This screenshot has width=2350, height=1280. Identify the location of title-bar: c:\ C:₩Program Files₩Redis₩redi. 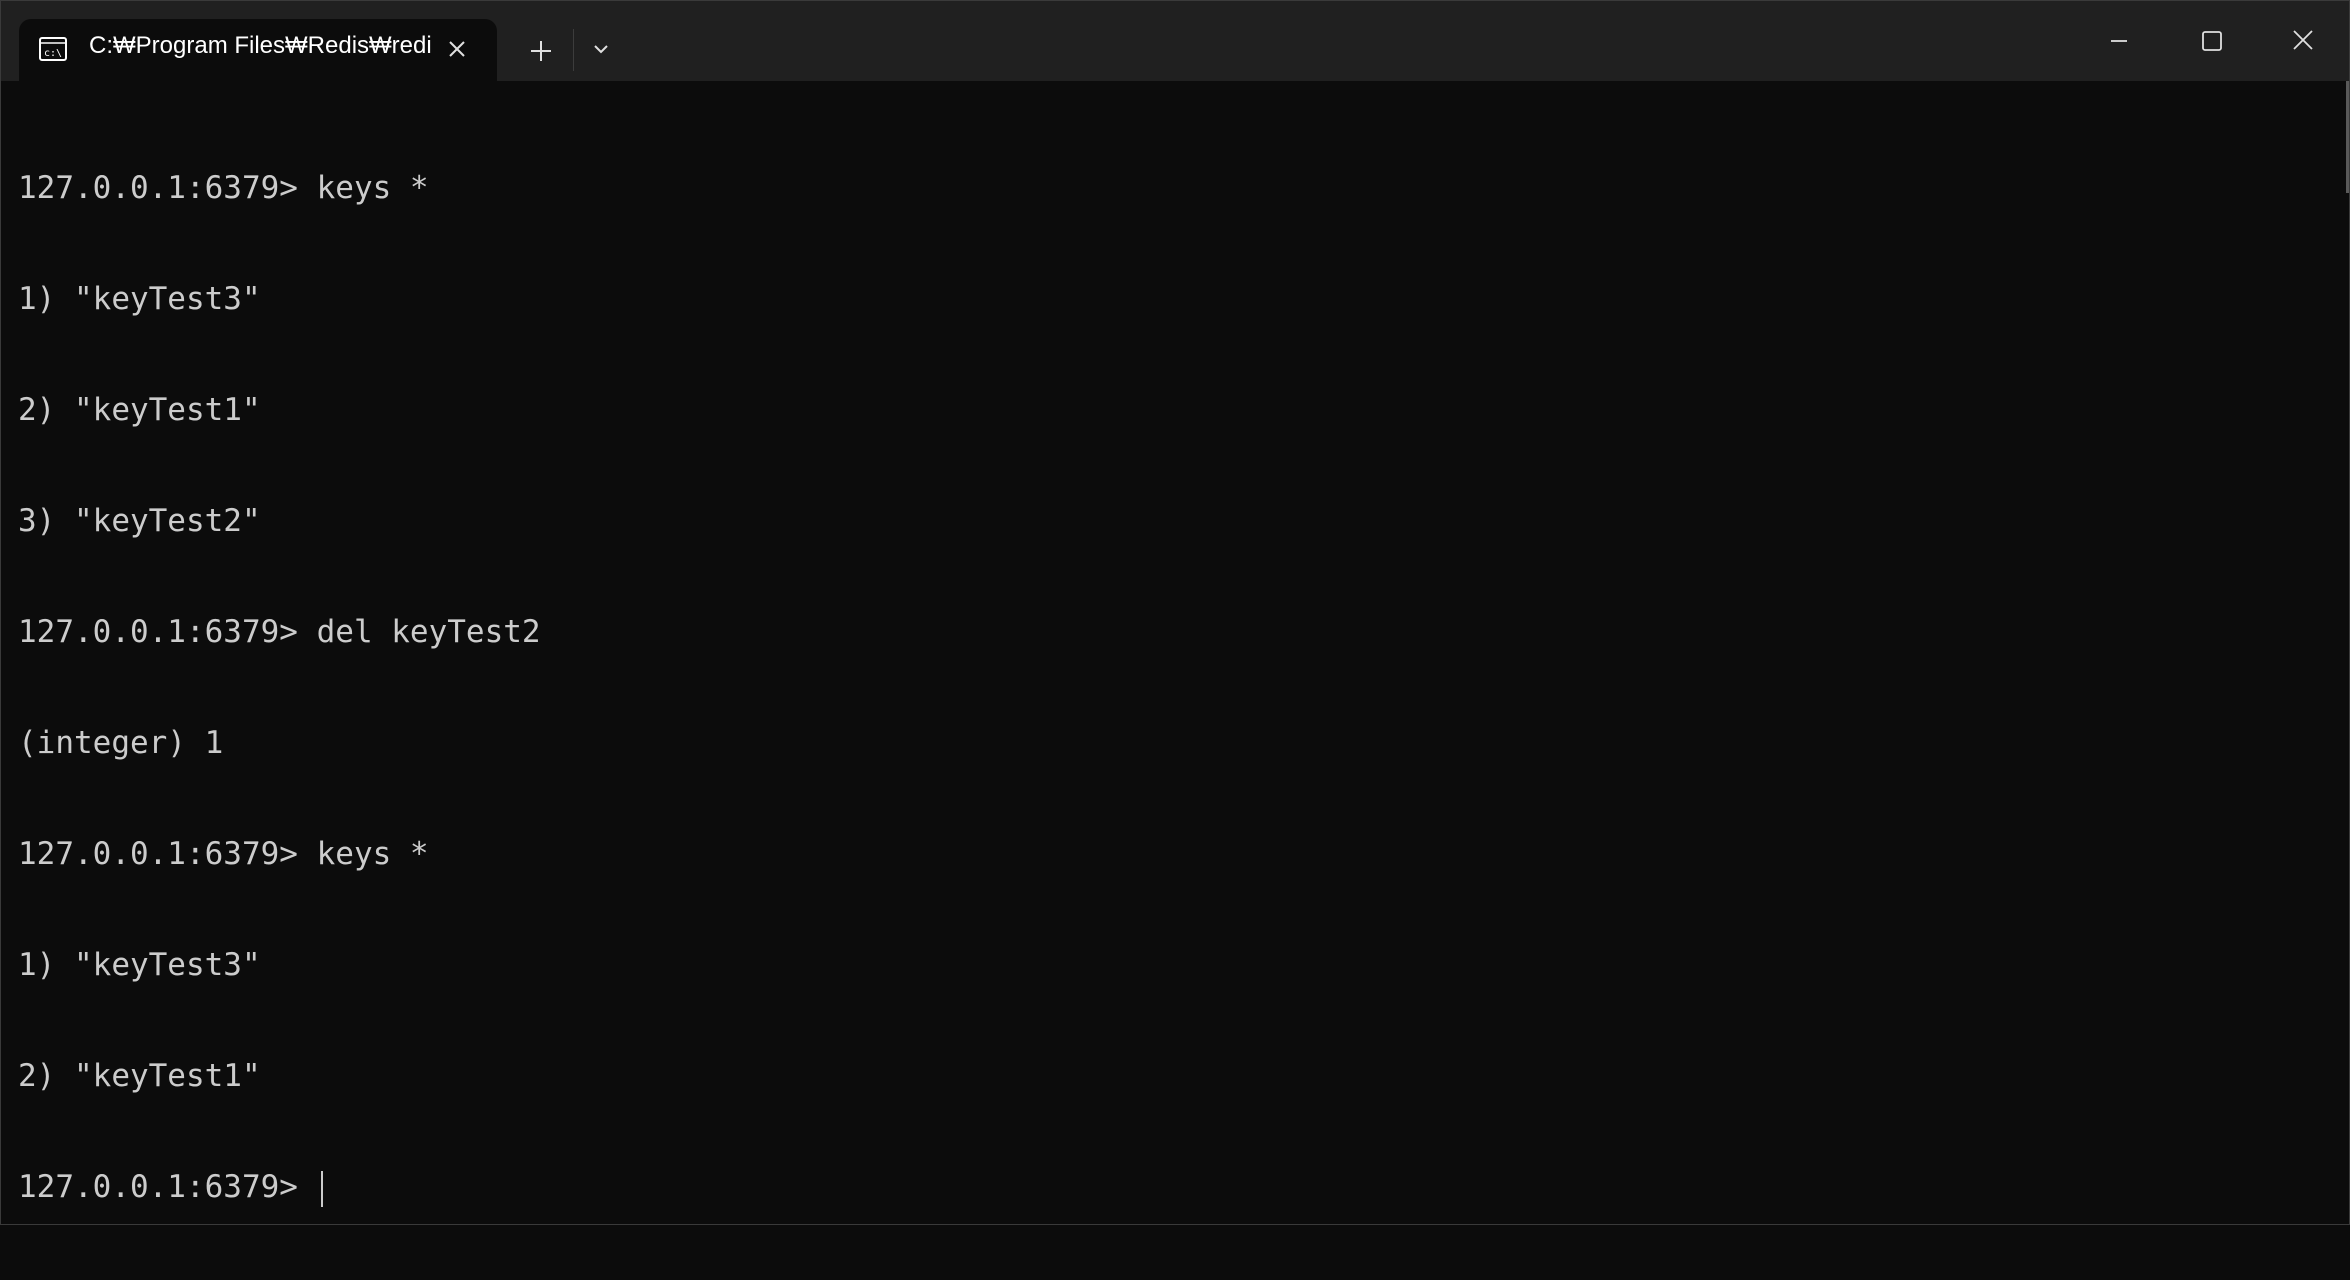
(1175, 41).